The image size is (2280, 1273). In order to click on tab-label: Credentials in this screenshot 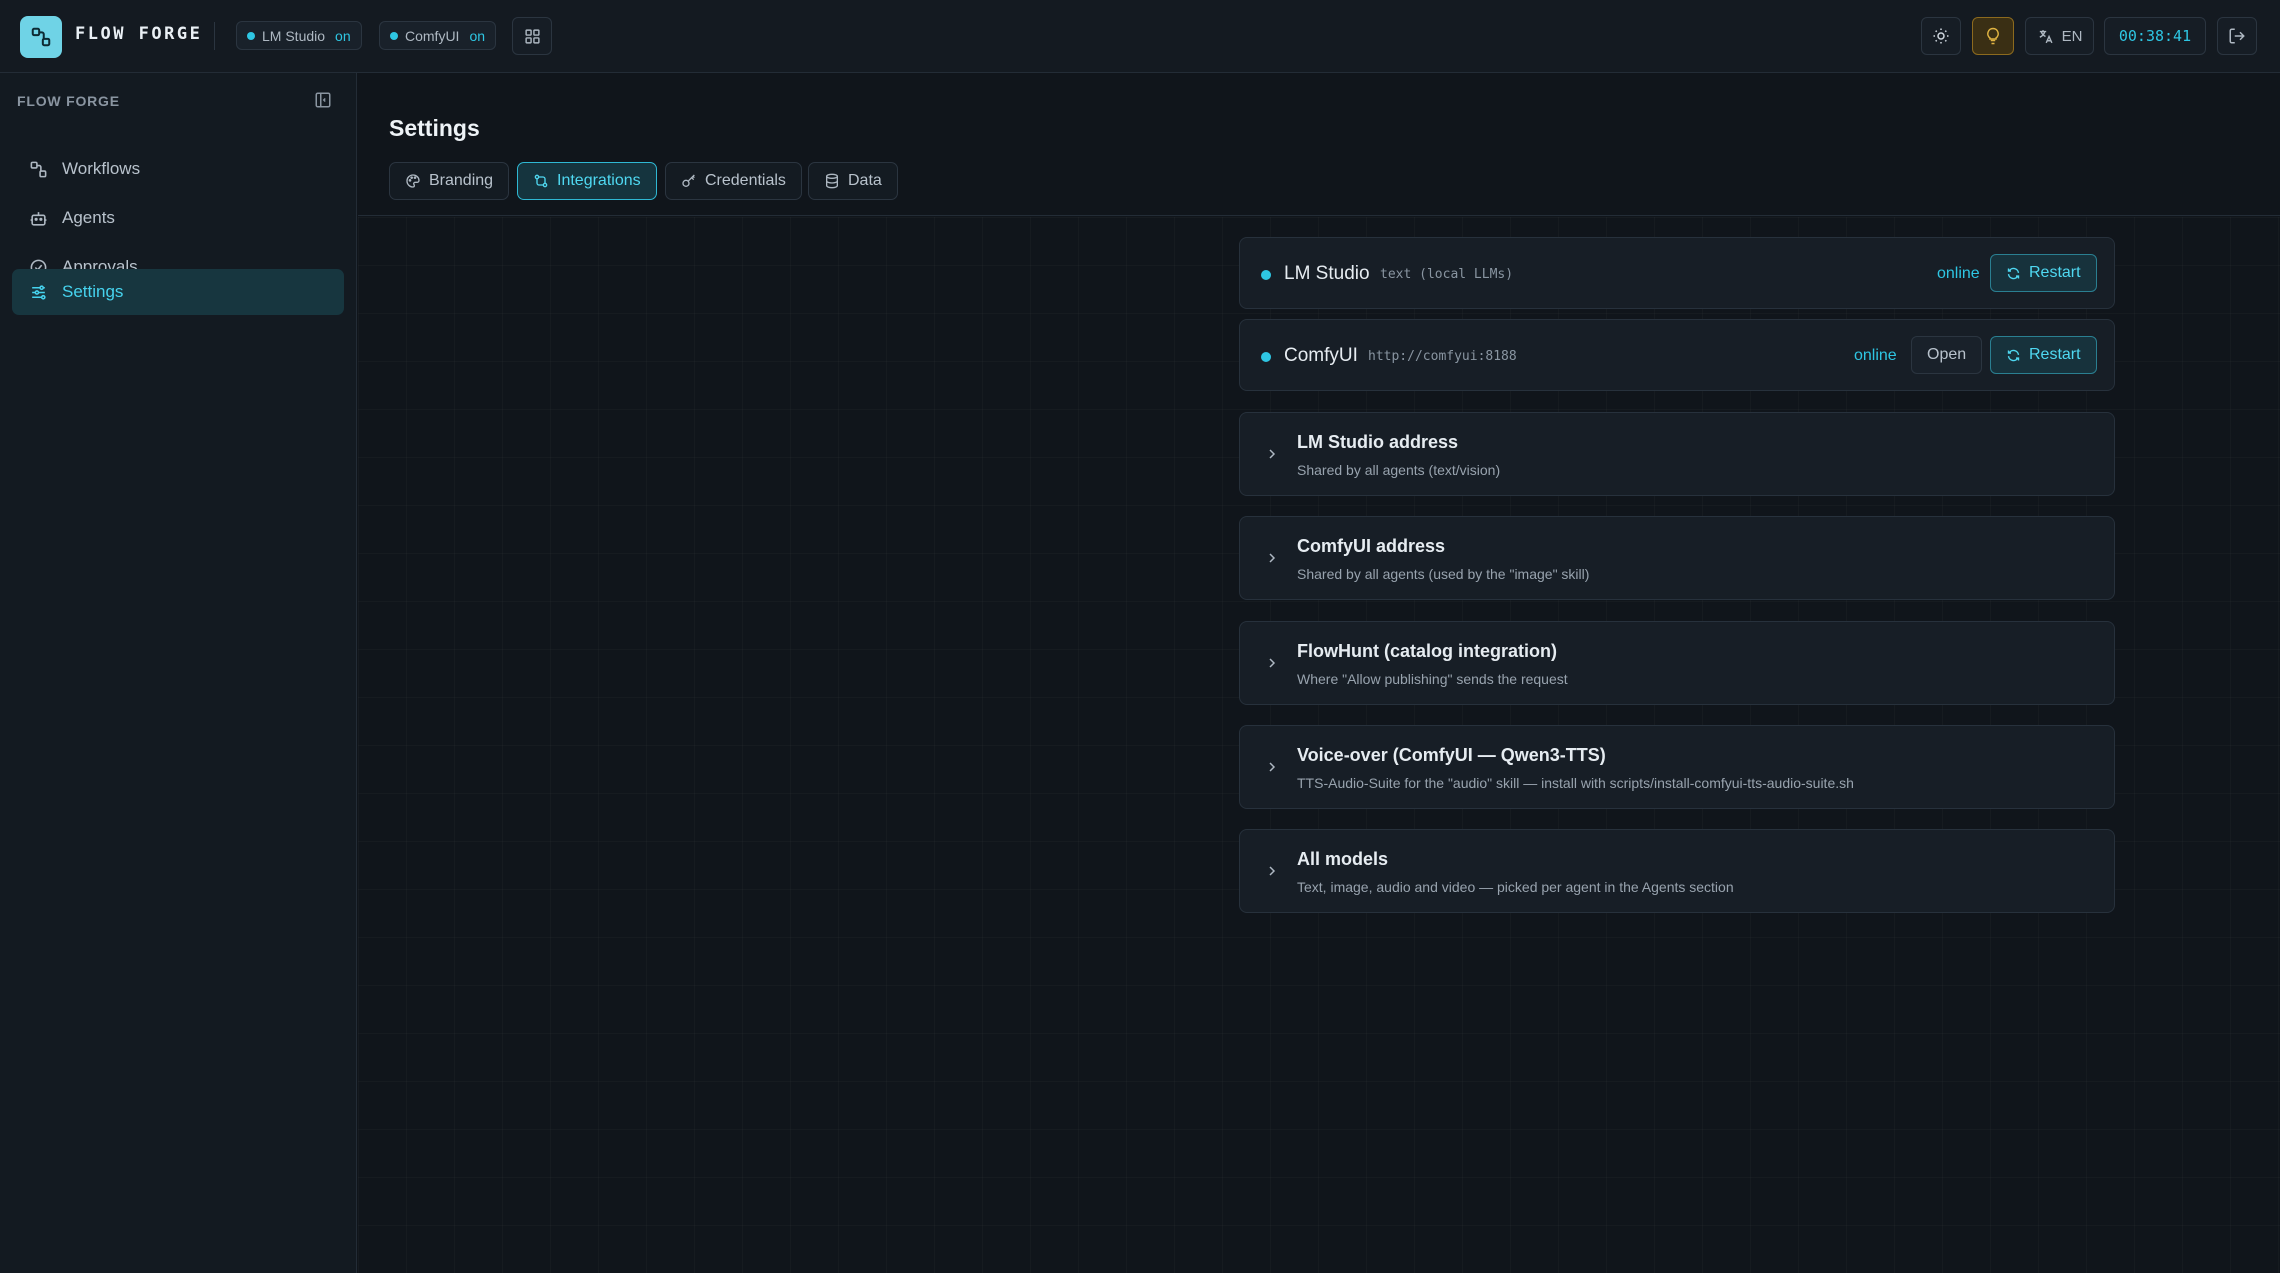, I will do `click(745, 180)`.